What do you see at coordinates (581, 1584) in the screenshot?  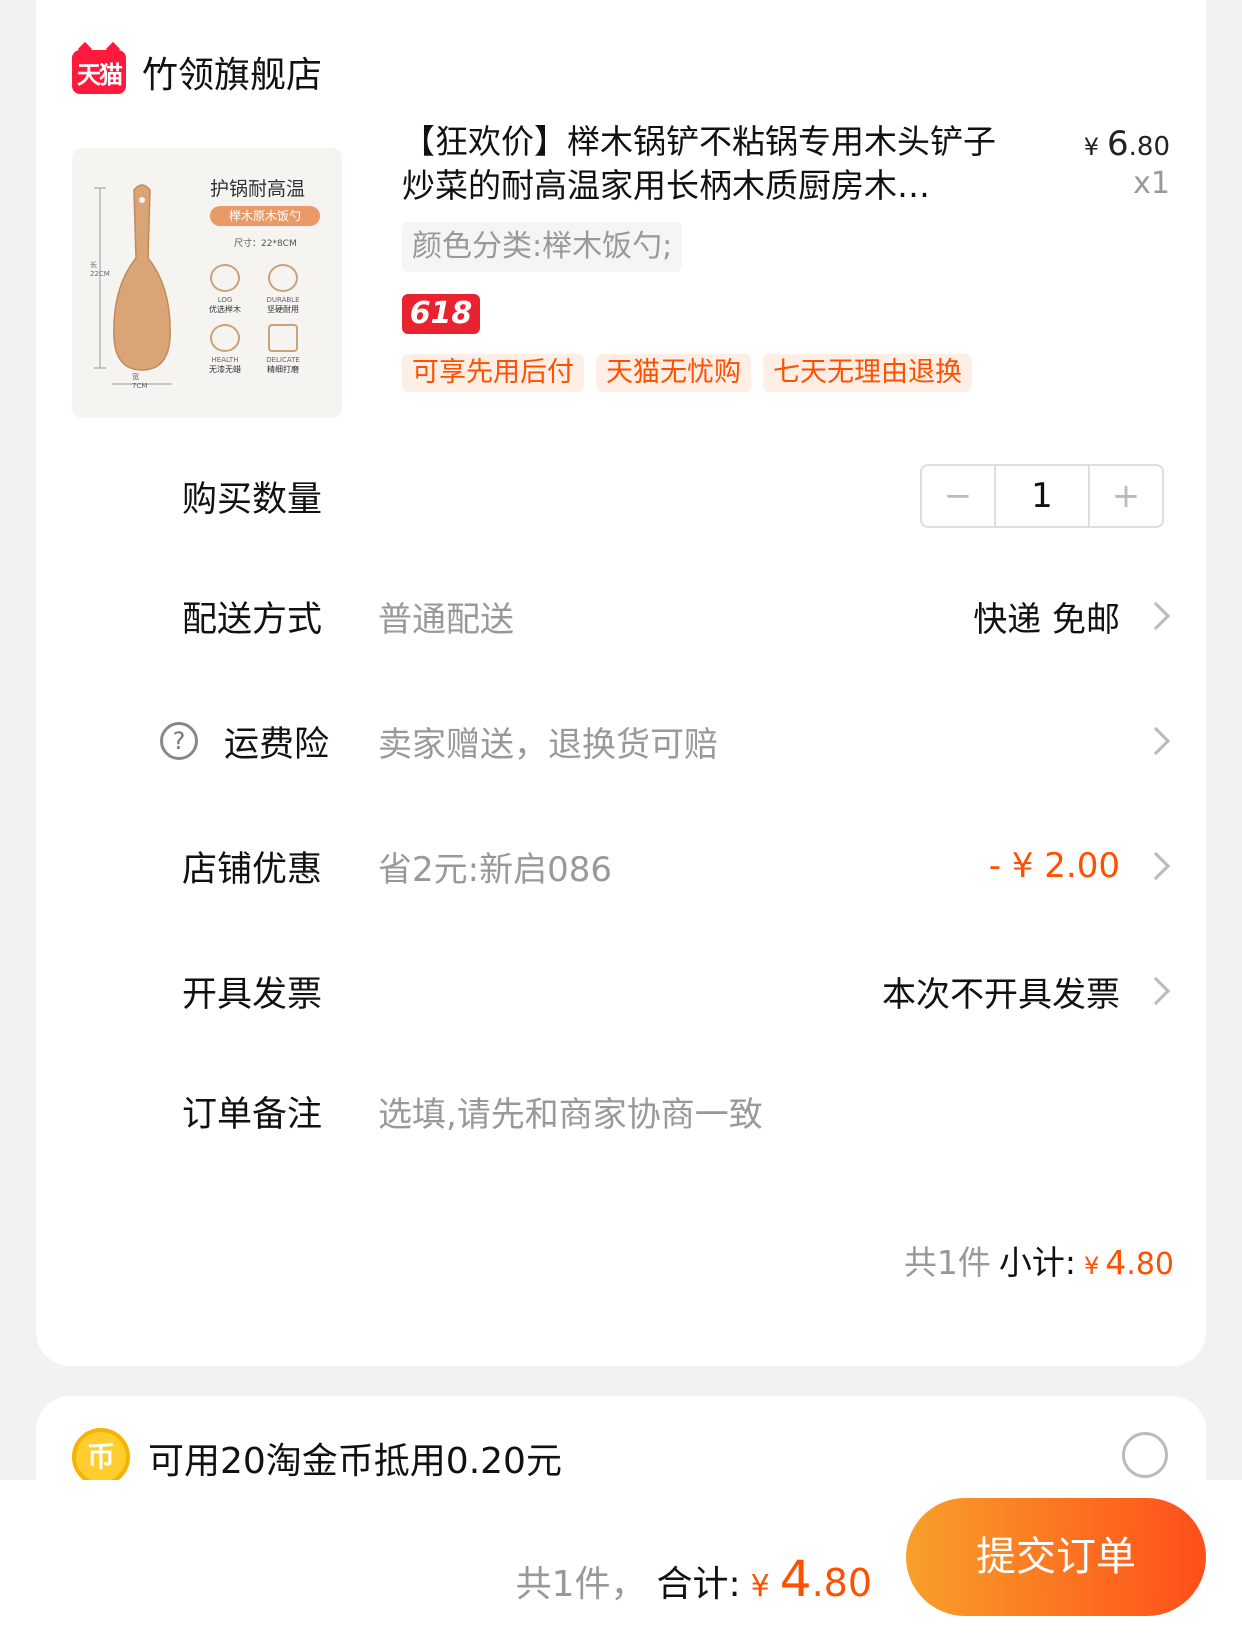 I see `total-count: 共1件，` at bounding box center [581, 1584].